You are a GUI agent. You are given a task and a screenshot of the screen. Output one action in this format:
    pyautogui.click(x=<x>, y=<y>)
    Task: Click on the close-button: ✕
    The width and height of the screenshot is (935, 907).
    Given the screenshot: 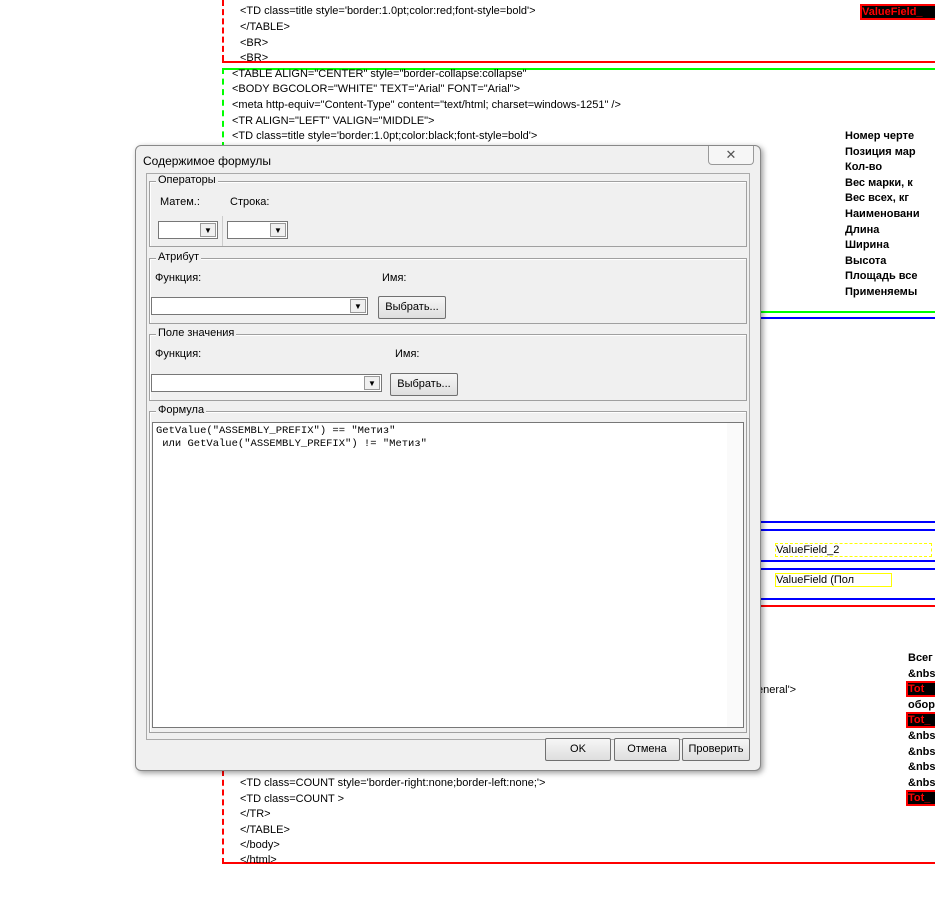 What is the action you would take?
    pyautogui.click(x=731, y=155)
    